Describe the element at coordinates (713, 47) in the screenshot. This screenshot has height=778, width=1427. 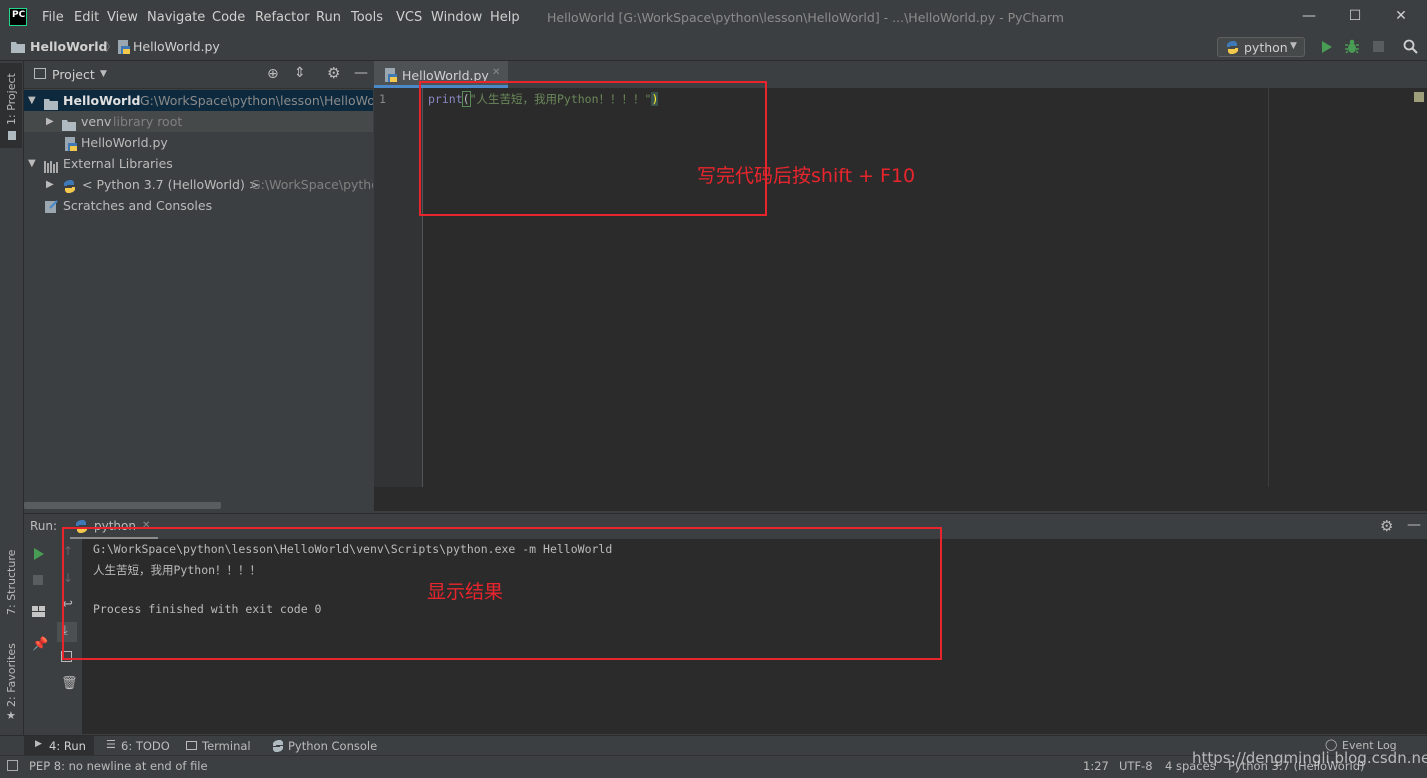
I see `navigation-bar: HelloWorld 〉 HelloWorld.py python ▼` at that location.